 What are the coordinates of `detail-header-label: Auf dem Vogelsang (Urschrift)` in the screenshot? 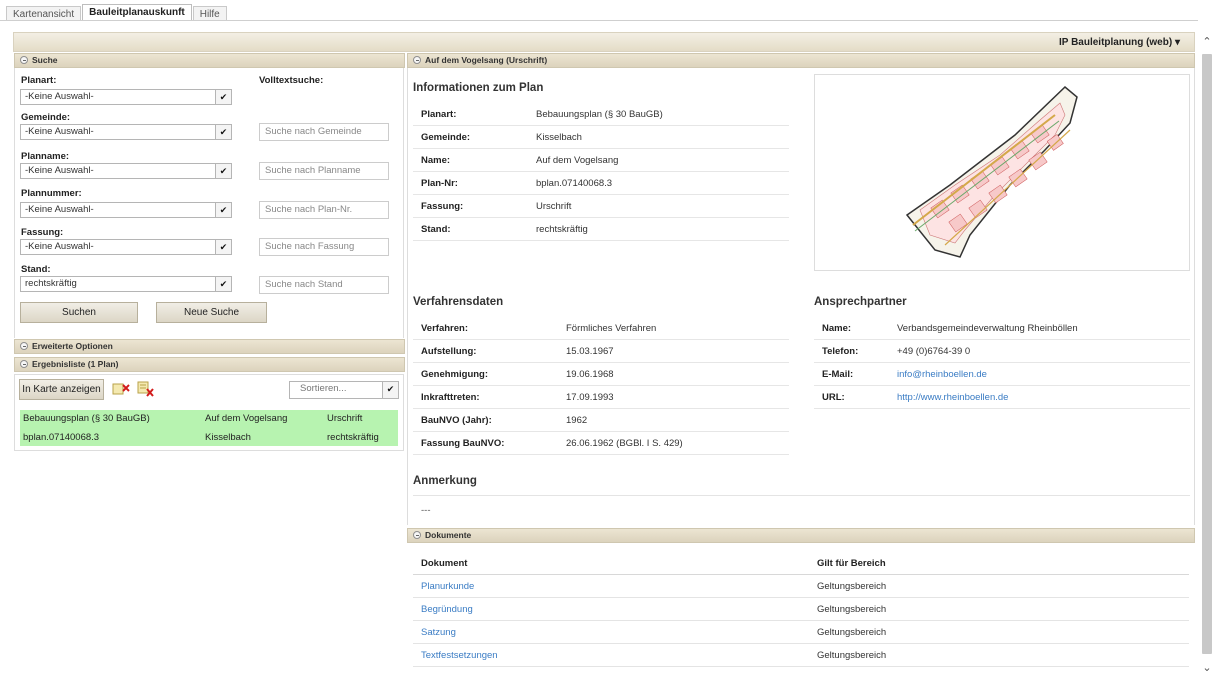 It's located at (486, 60).